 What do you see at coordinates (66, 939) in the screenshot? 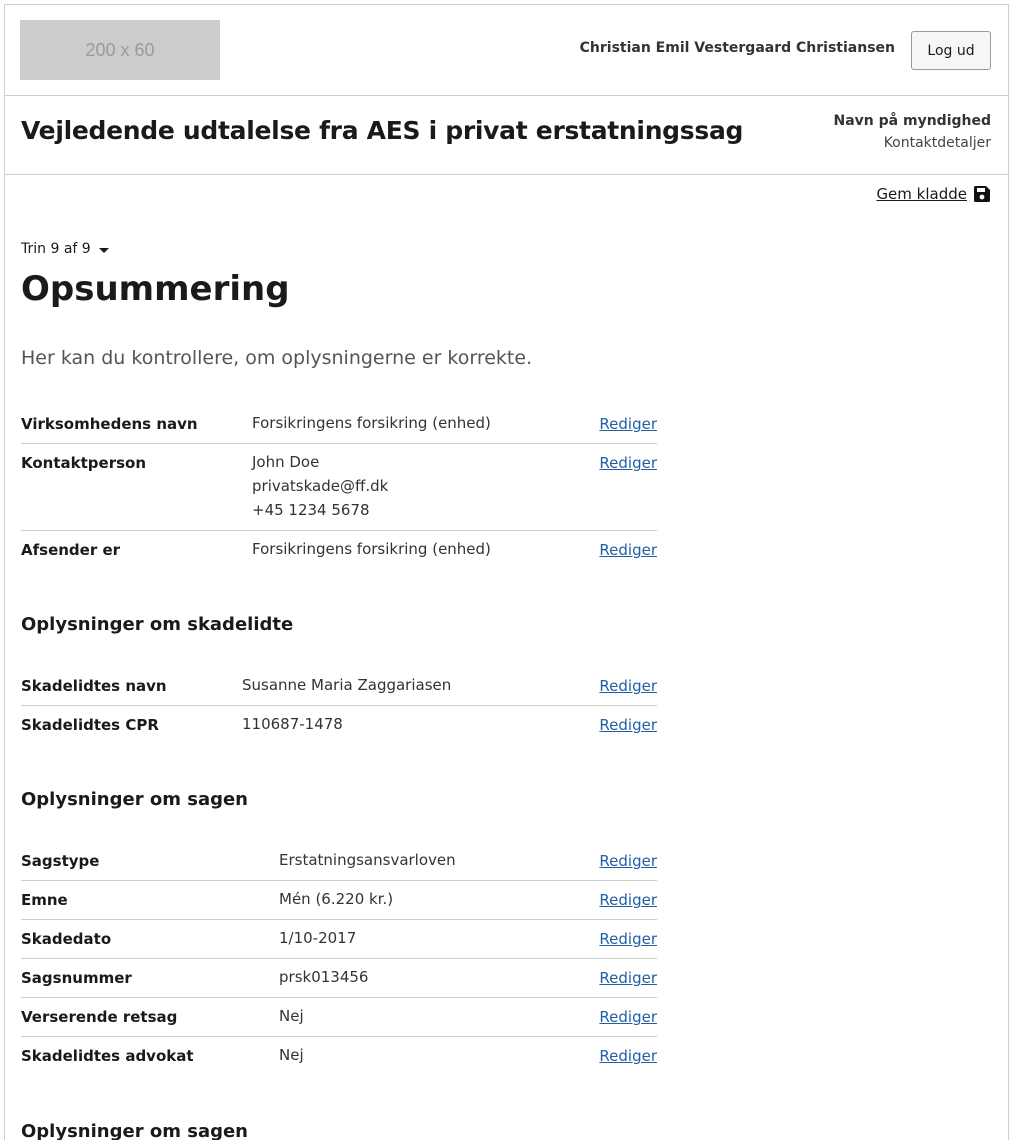
I see `row-label: Skadedato` at bounding box center [66, 939].